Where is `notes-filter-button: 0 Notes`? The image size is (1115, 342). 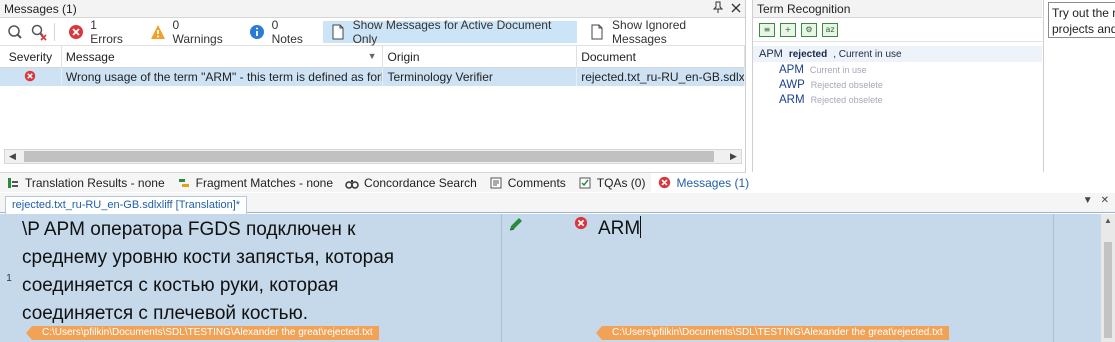
notes-filter-button: 0 Notes is located at coordinates (279, 31).